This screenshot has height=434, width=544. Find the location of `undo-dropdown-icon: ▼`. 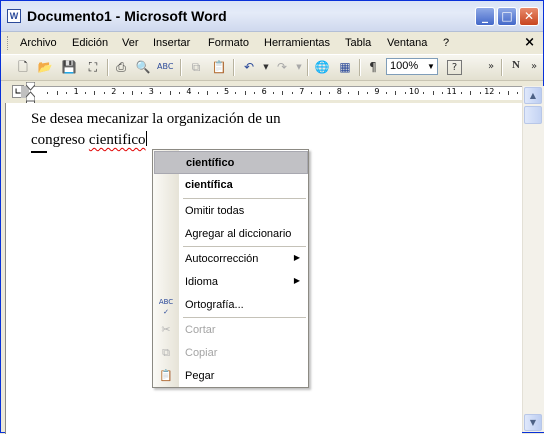

undo-dropdown-icon: ▼ is located at coordinates (266, 67).